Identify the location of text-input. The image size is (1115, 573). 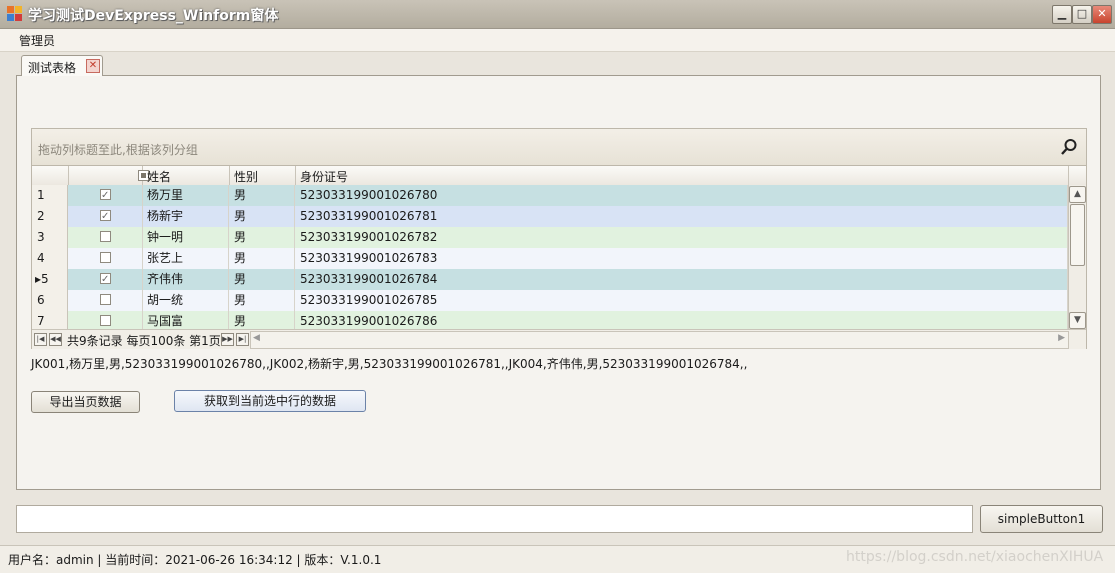
(494, 519).